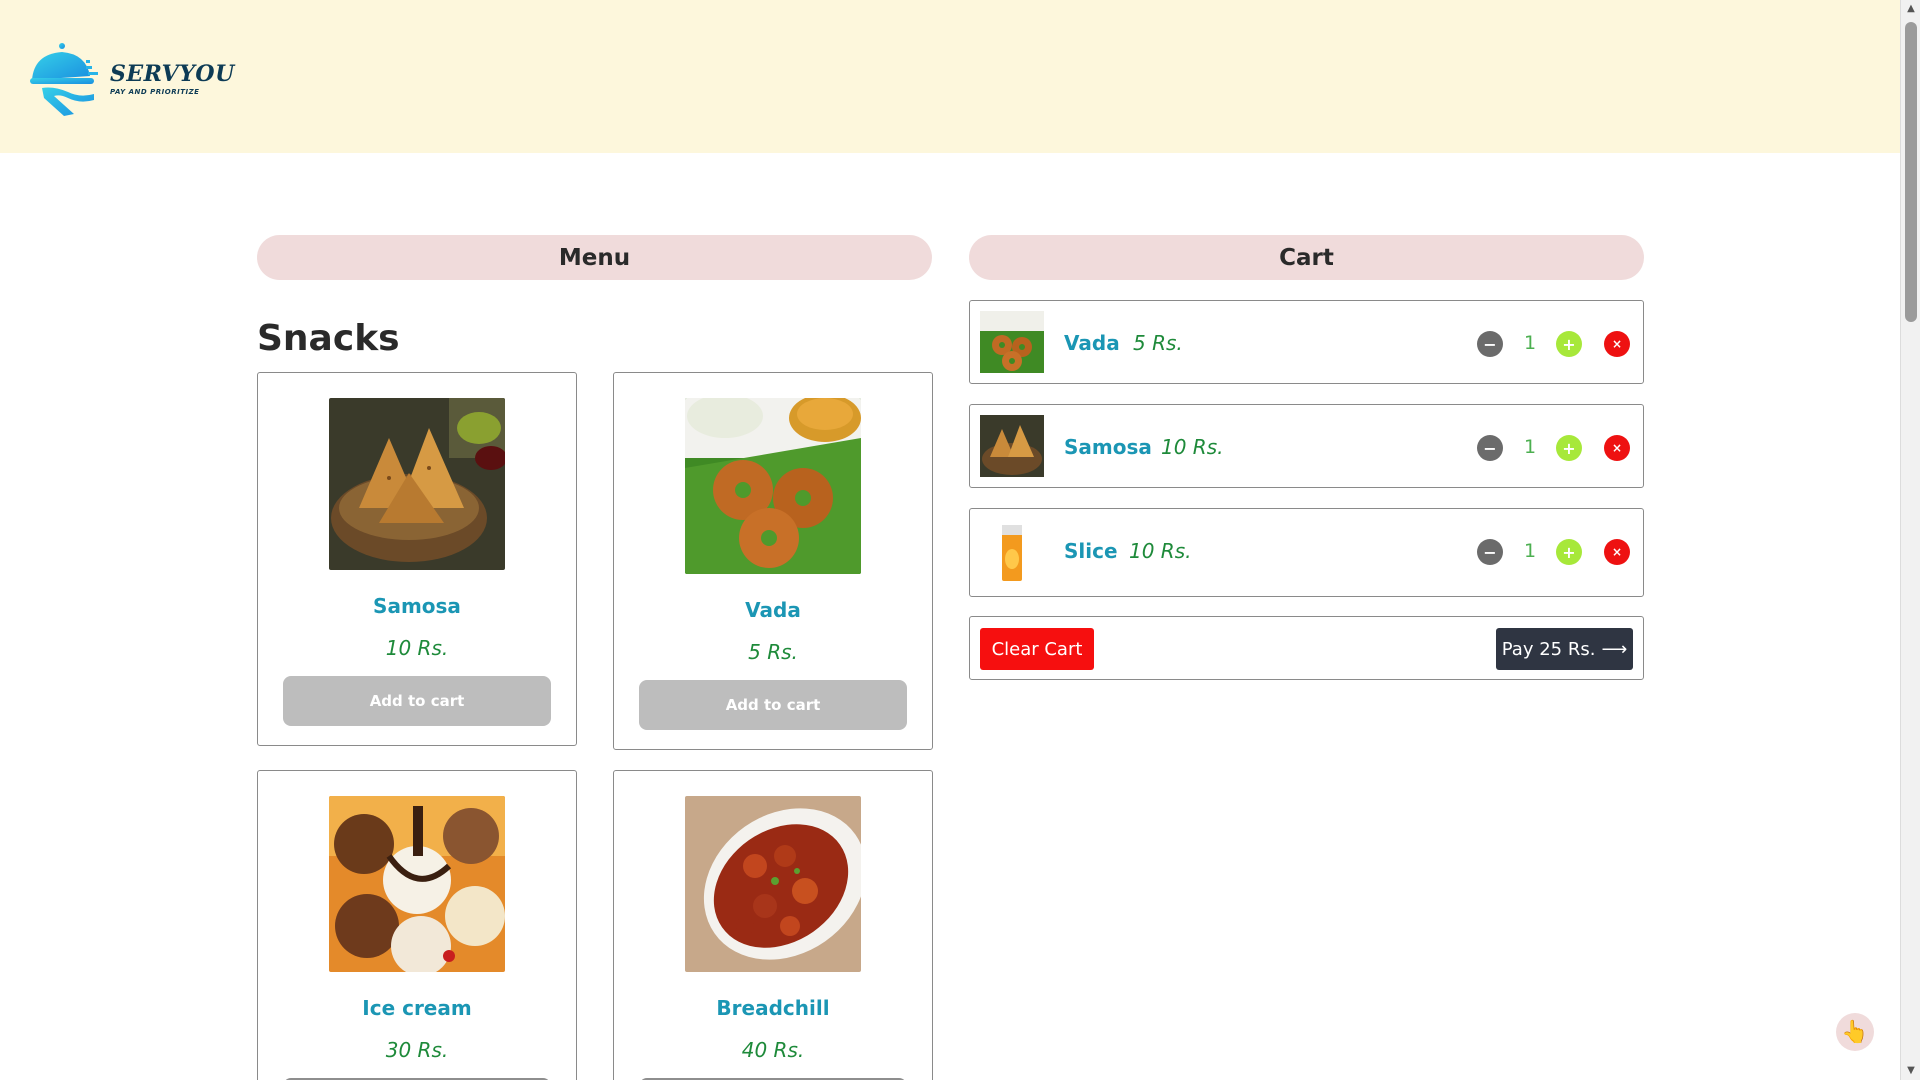 The width and height of the screenshot is (1920, 1080). What do you see at coordinates (64, 79) in the screenshot?
I see `servyou-logo-icon` at bounding box center [64, 79].